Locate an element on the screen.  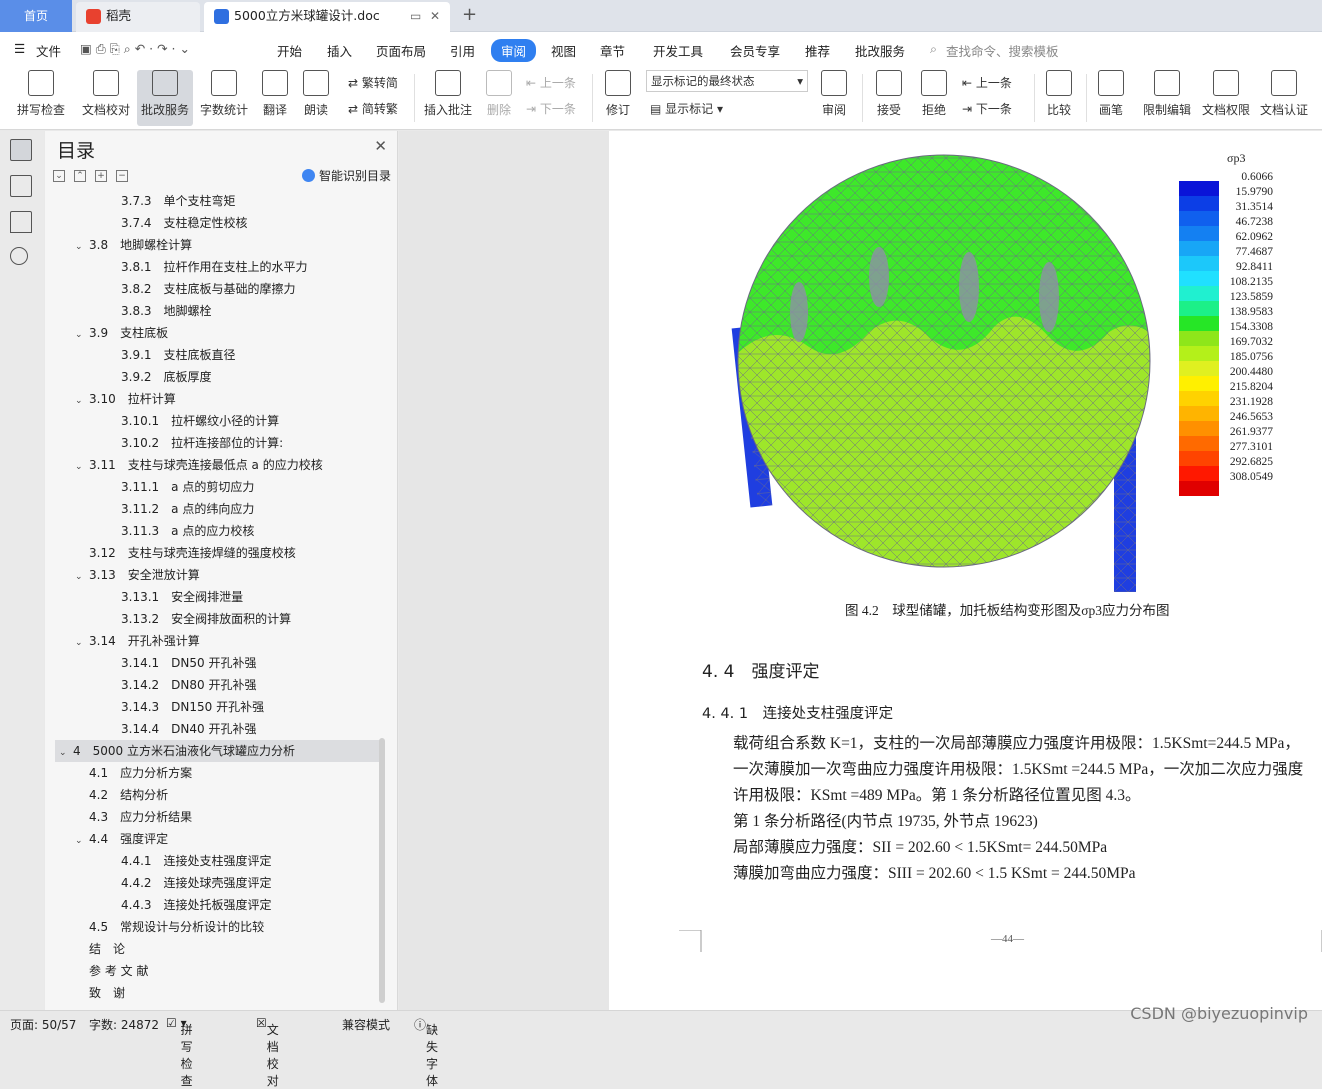
toc-item: 3.11.1 a 点的剪切应力 is located at coordinates (210, 487).